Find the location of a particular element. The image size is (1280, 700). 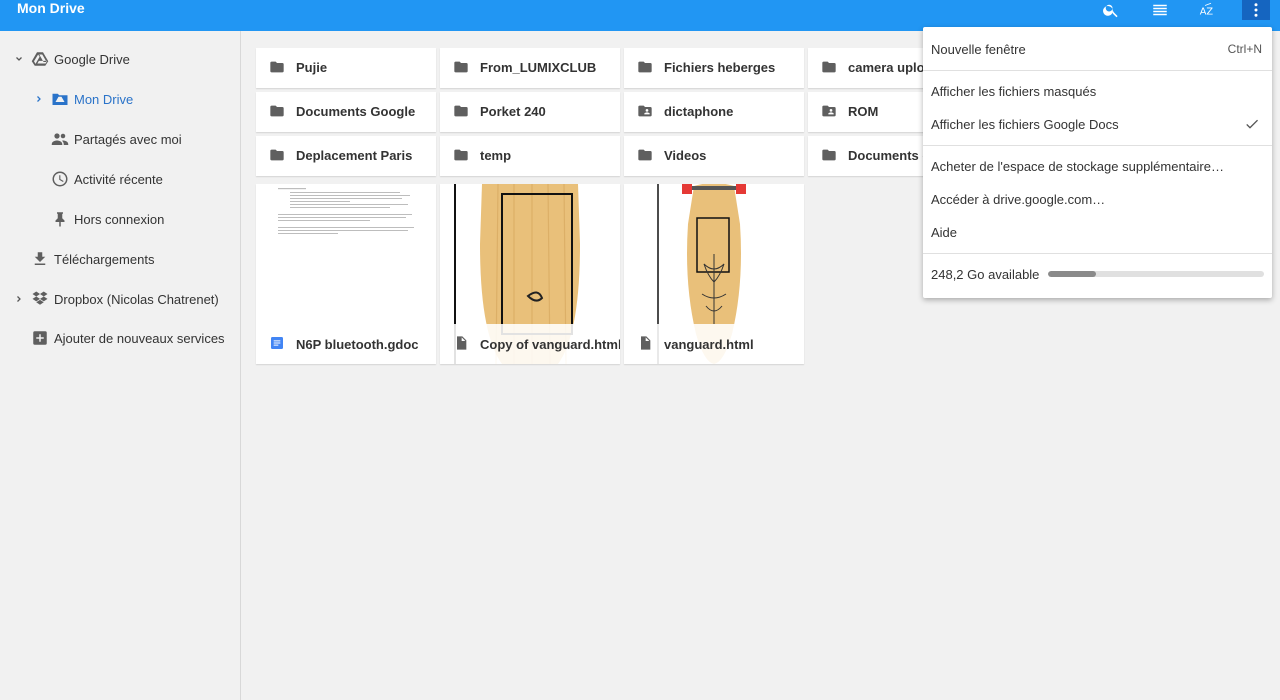

shortcut-label: Ctrl+N is located at coordinates (1244, 49).